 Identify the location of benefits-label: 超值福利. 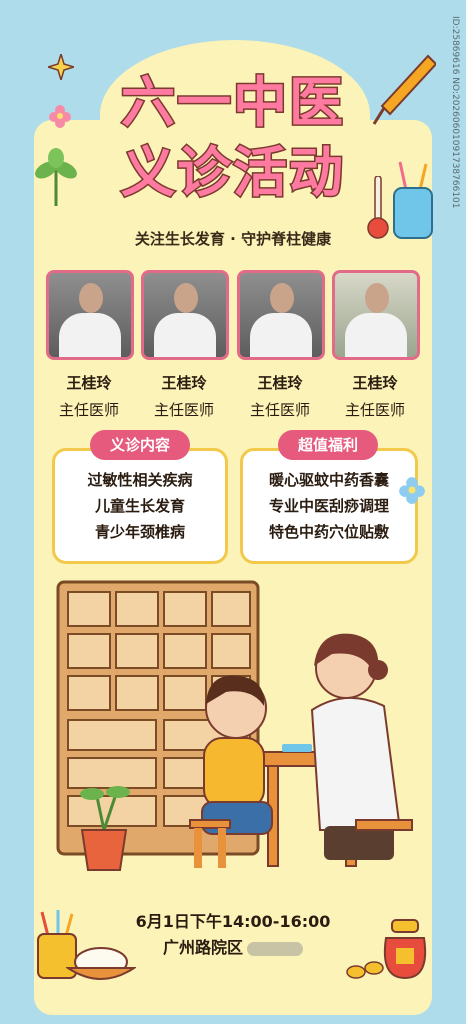
(328, 445).